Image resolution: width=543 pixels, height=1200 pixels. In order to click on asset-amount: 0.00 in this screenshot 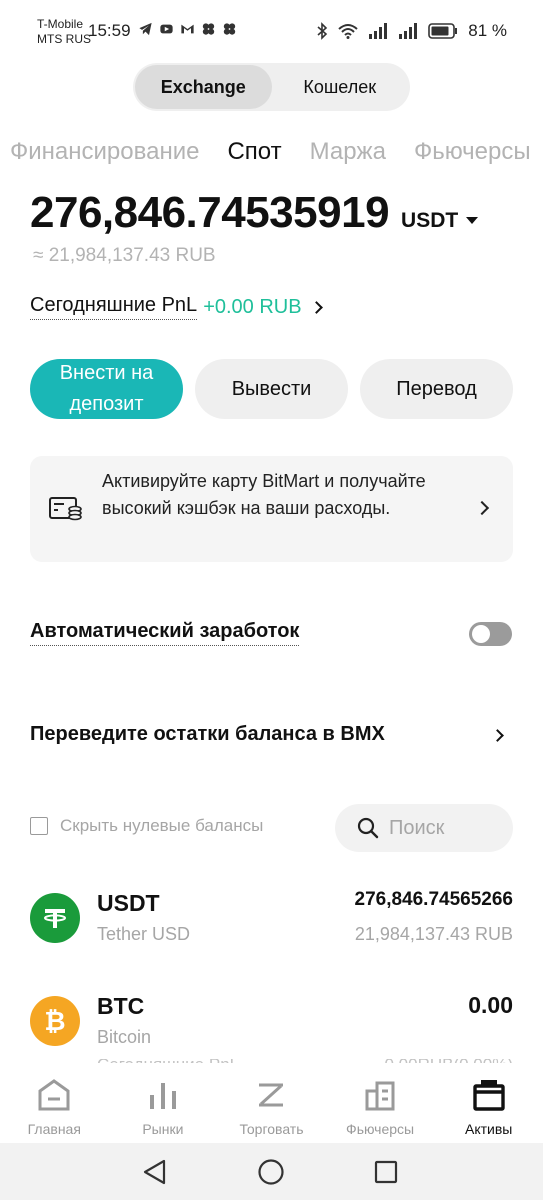, I will do `click(490, 1005)`.